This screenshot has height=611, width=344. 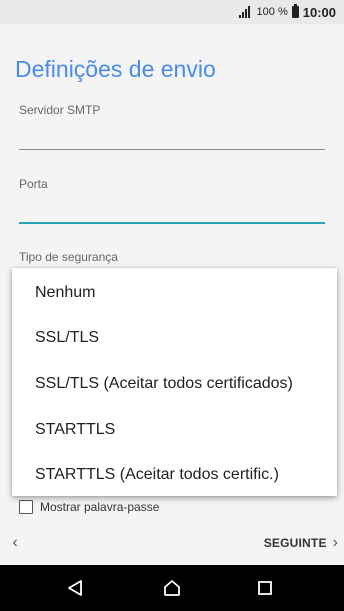 What do you see at coordinates (295, 11) in the screenshot?
I see `battery-icon` at bounding box center [295, 11].